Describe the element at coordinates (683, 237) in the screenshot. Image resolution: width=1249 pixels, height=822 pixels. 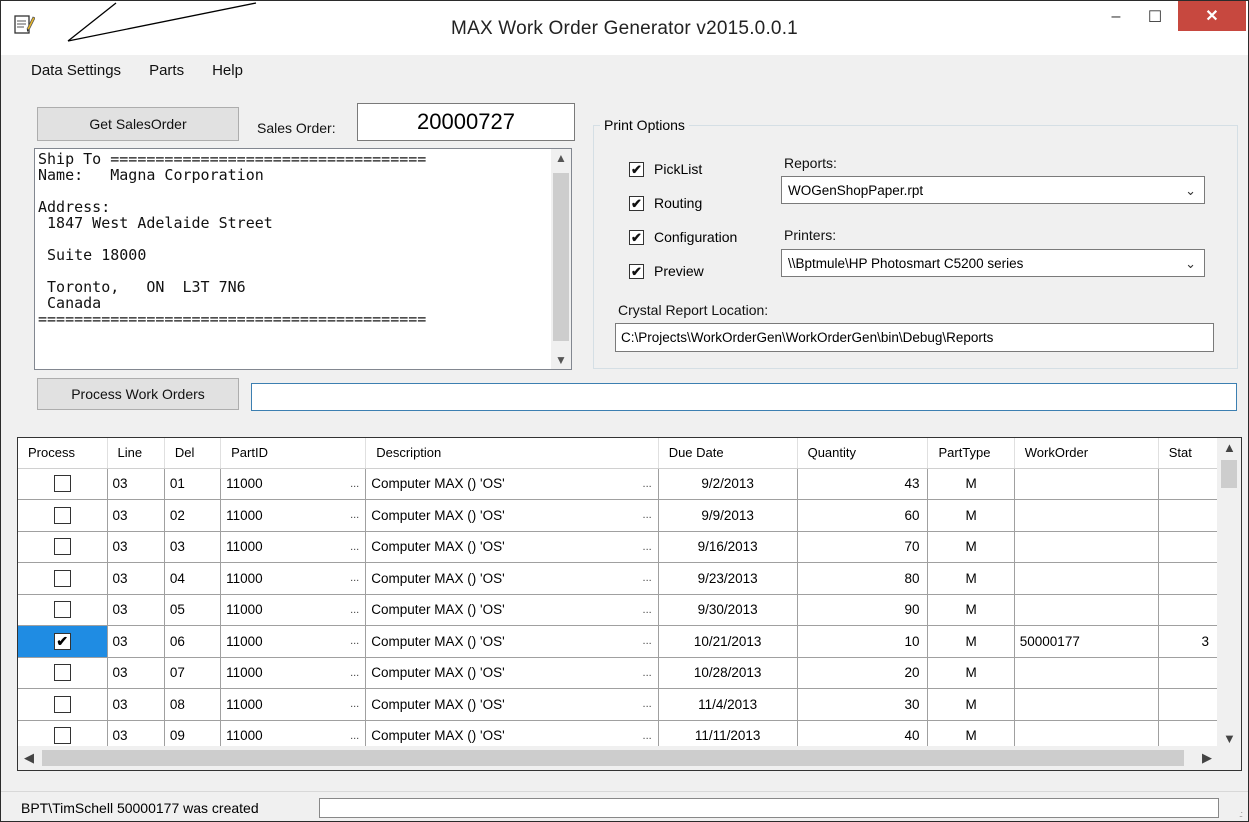
I see `configuration-checkbox: ✔ Configuration` at that location.